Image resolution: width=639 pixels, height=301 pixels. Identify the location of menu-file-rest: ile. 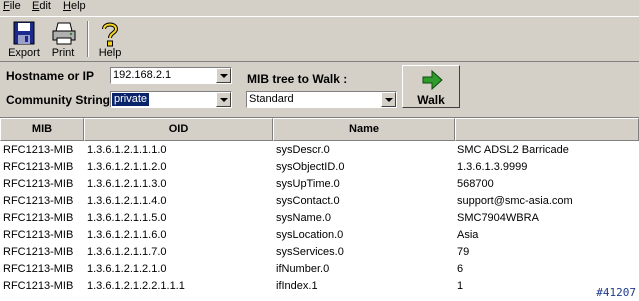
(15, 6).